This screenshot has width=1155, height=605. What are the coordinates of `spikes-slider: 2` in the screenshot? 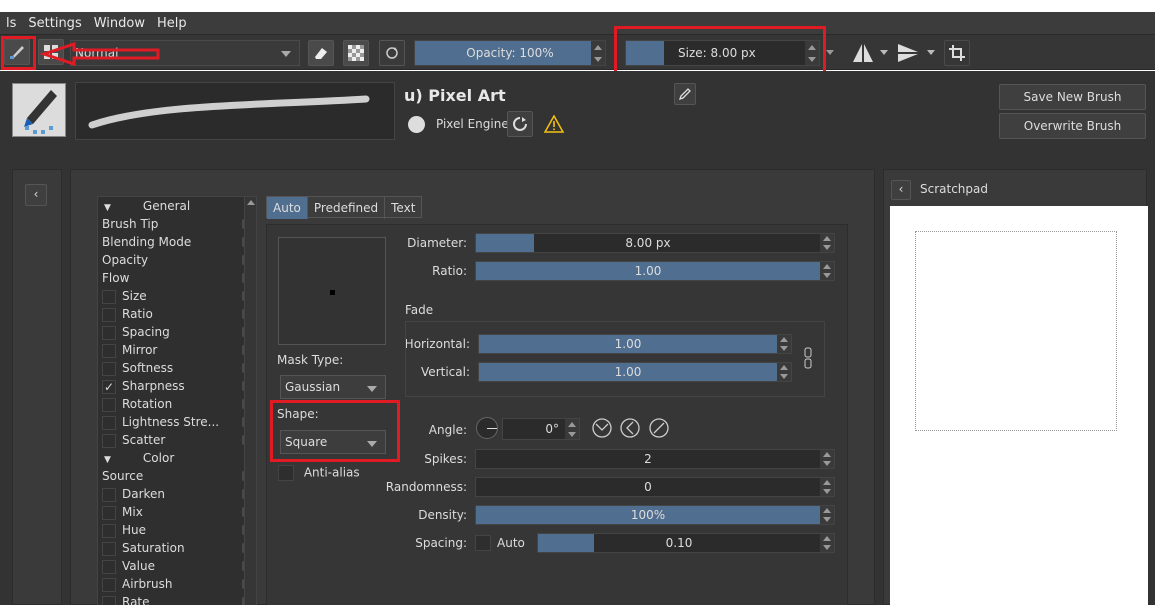 It's located at (655, 459).